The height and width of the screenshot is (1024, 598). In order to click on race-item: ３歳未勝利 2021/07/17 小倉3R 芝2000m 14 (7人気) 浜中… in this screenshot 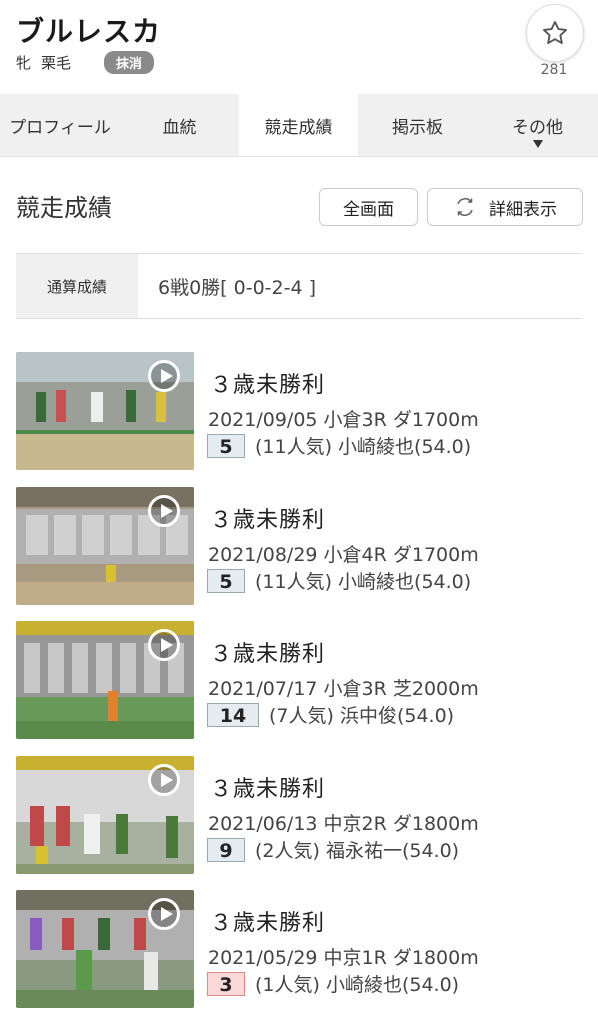, I will do `click(299, 679)`.